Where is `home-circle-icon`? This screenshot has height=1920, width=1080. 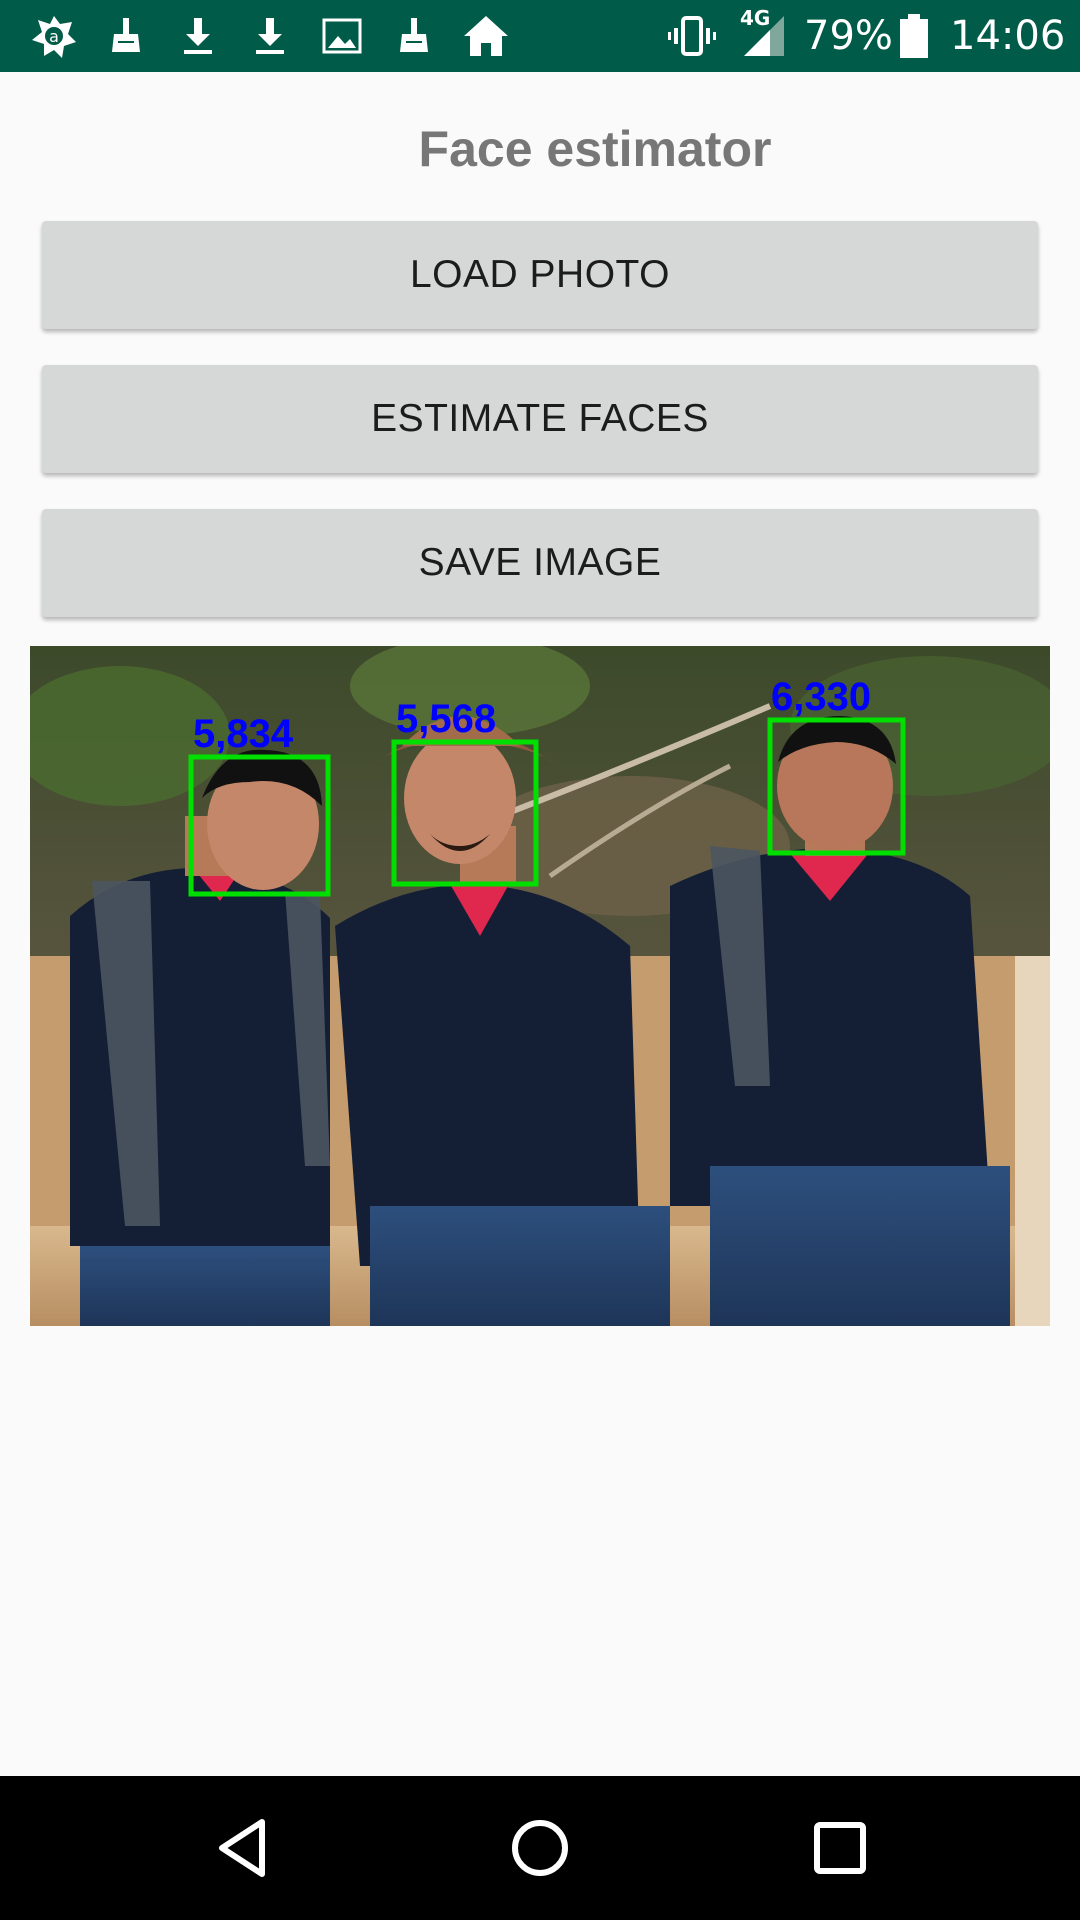 home-circle-icon is located at coordinates (540, 1848).